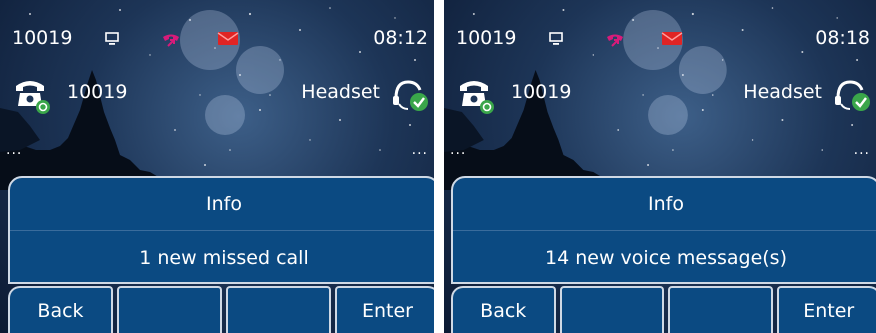 The image size is (876, 333). I want to click on status-bar: 10019 08:12, so click(217, 30).